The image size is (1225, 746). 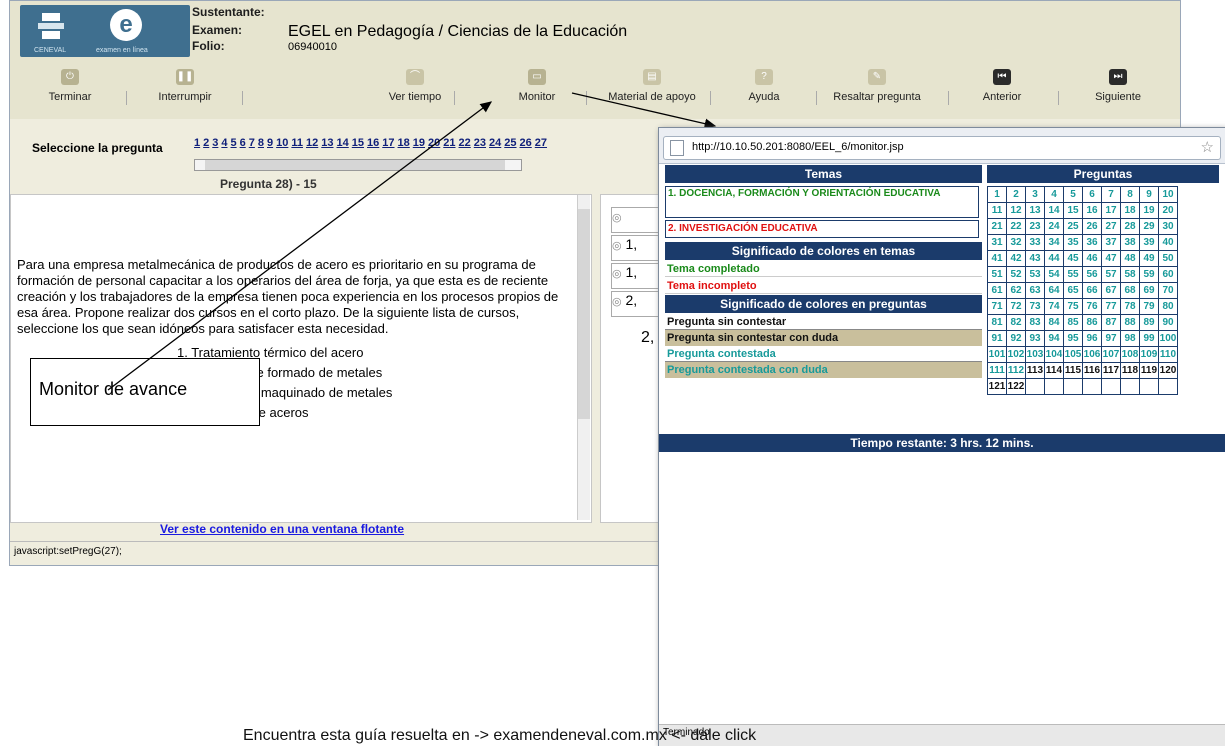 What do you see at coordinates (1035, 258) in the screenshot?
I see `question-cell: 43` at bounding box center [1035, 258].